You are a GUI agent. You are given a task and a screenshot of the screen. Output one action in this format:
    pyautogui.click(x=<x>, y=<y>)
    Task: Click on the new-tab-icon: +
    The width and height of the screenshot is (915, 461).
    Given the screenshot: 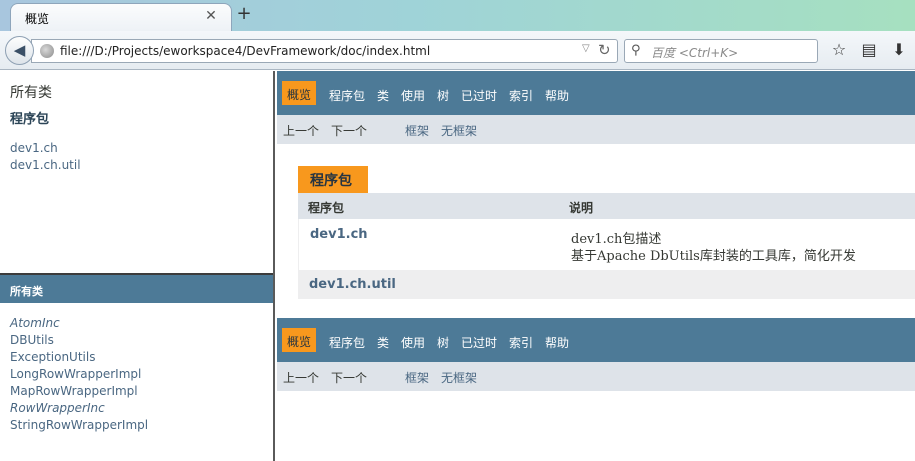 What is the action you would take?
    pyautogui.click(x=244, y=14)
    